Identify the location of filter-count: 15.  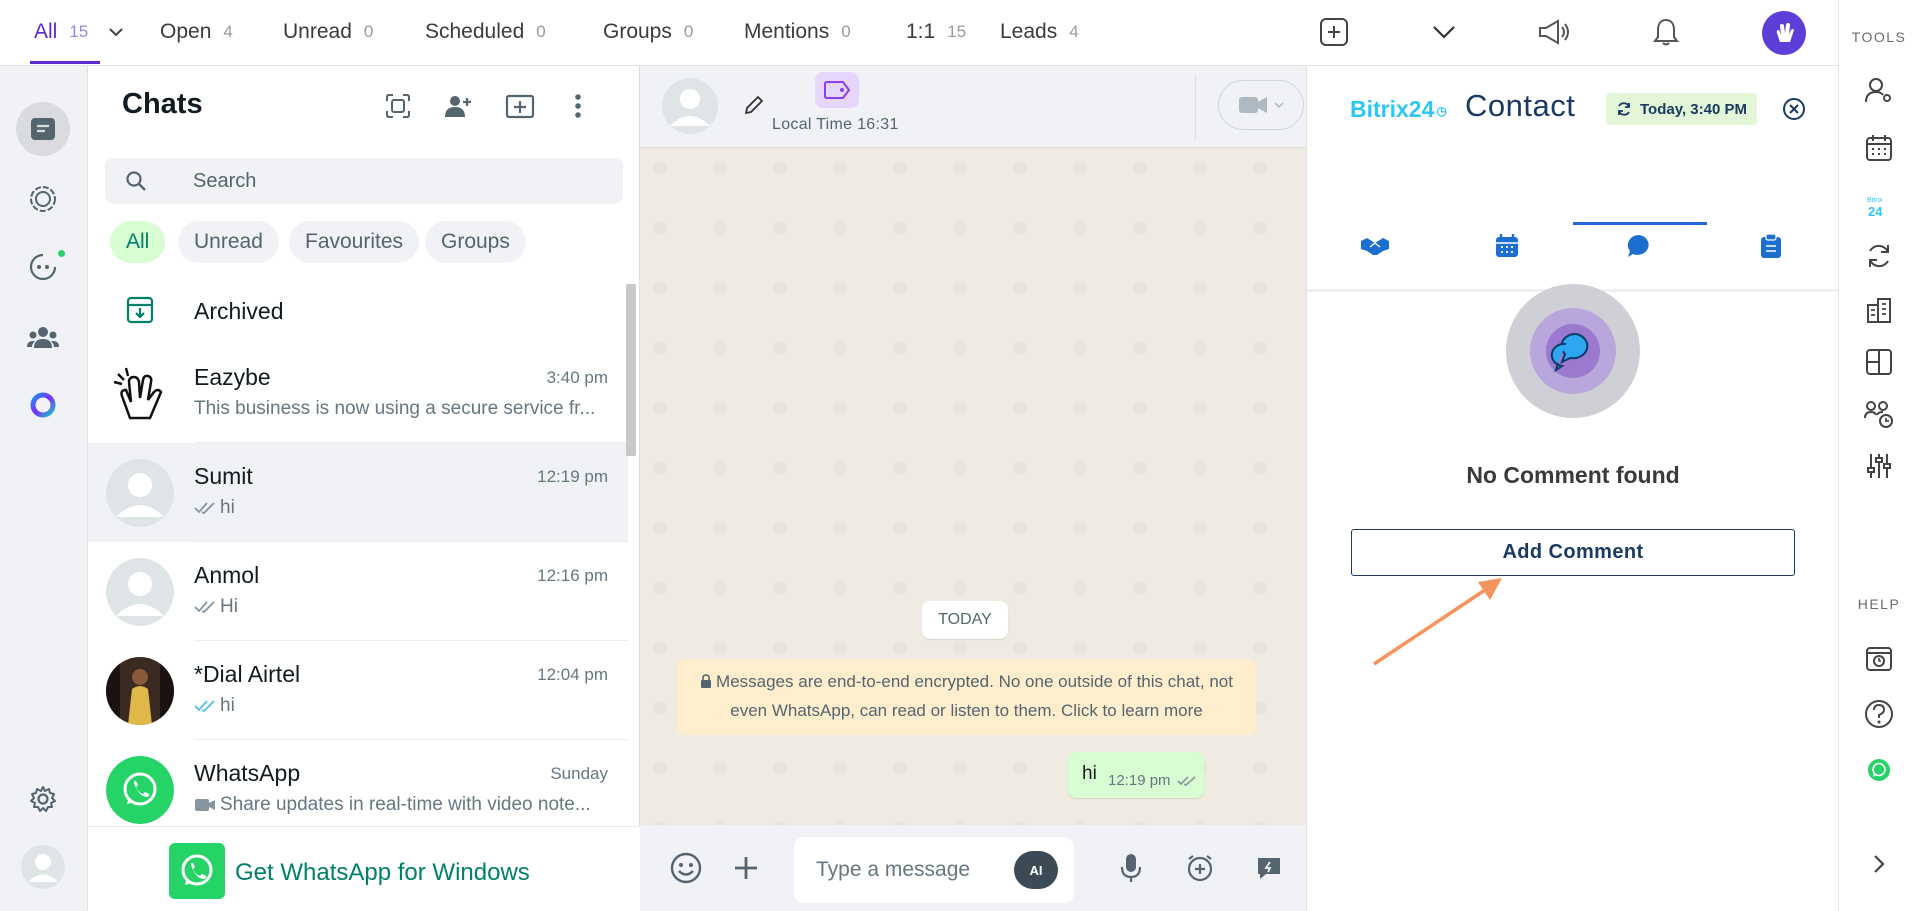
(957, 31).